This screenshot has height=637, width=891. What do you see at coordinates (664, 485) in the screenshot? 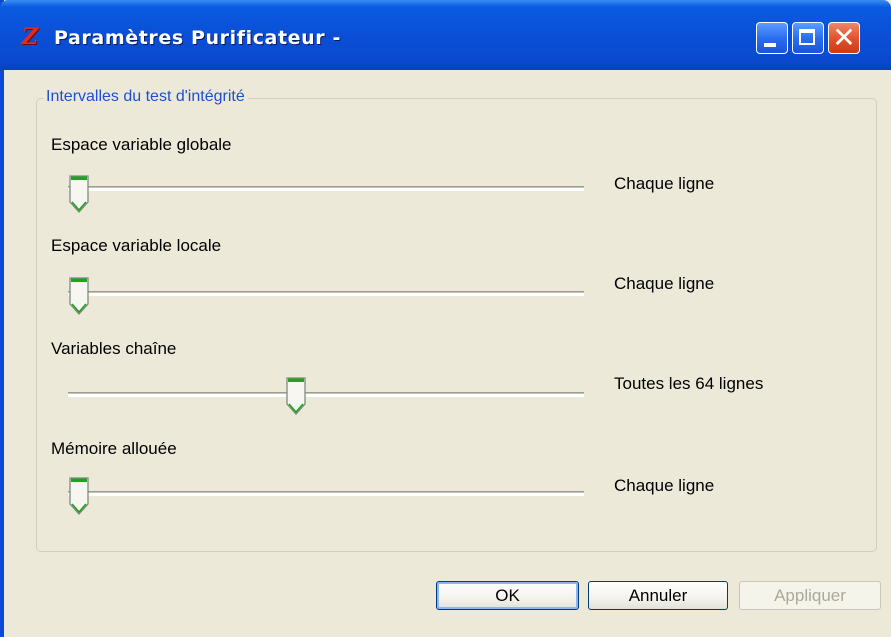
I see `setting-value-allocated-memory: Chaque ligne` at bounding box center [664, 485].